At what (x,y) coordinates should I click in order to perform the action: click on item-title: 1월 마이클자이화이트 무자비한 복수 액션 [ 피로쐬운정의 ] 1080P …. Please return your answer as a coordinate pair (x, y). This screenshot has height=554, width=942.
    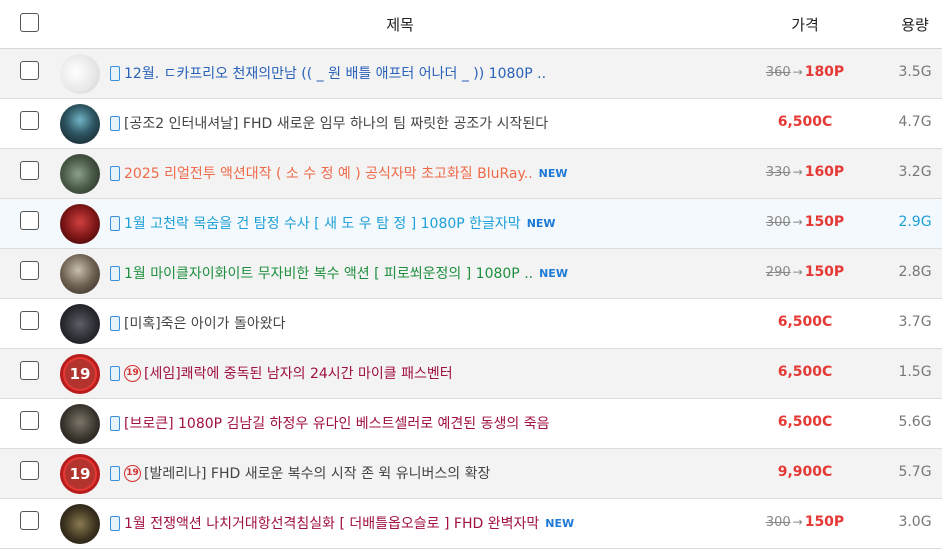
    Looking at the image, I should click on (328, 273).